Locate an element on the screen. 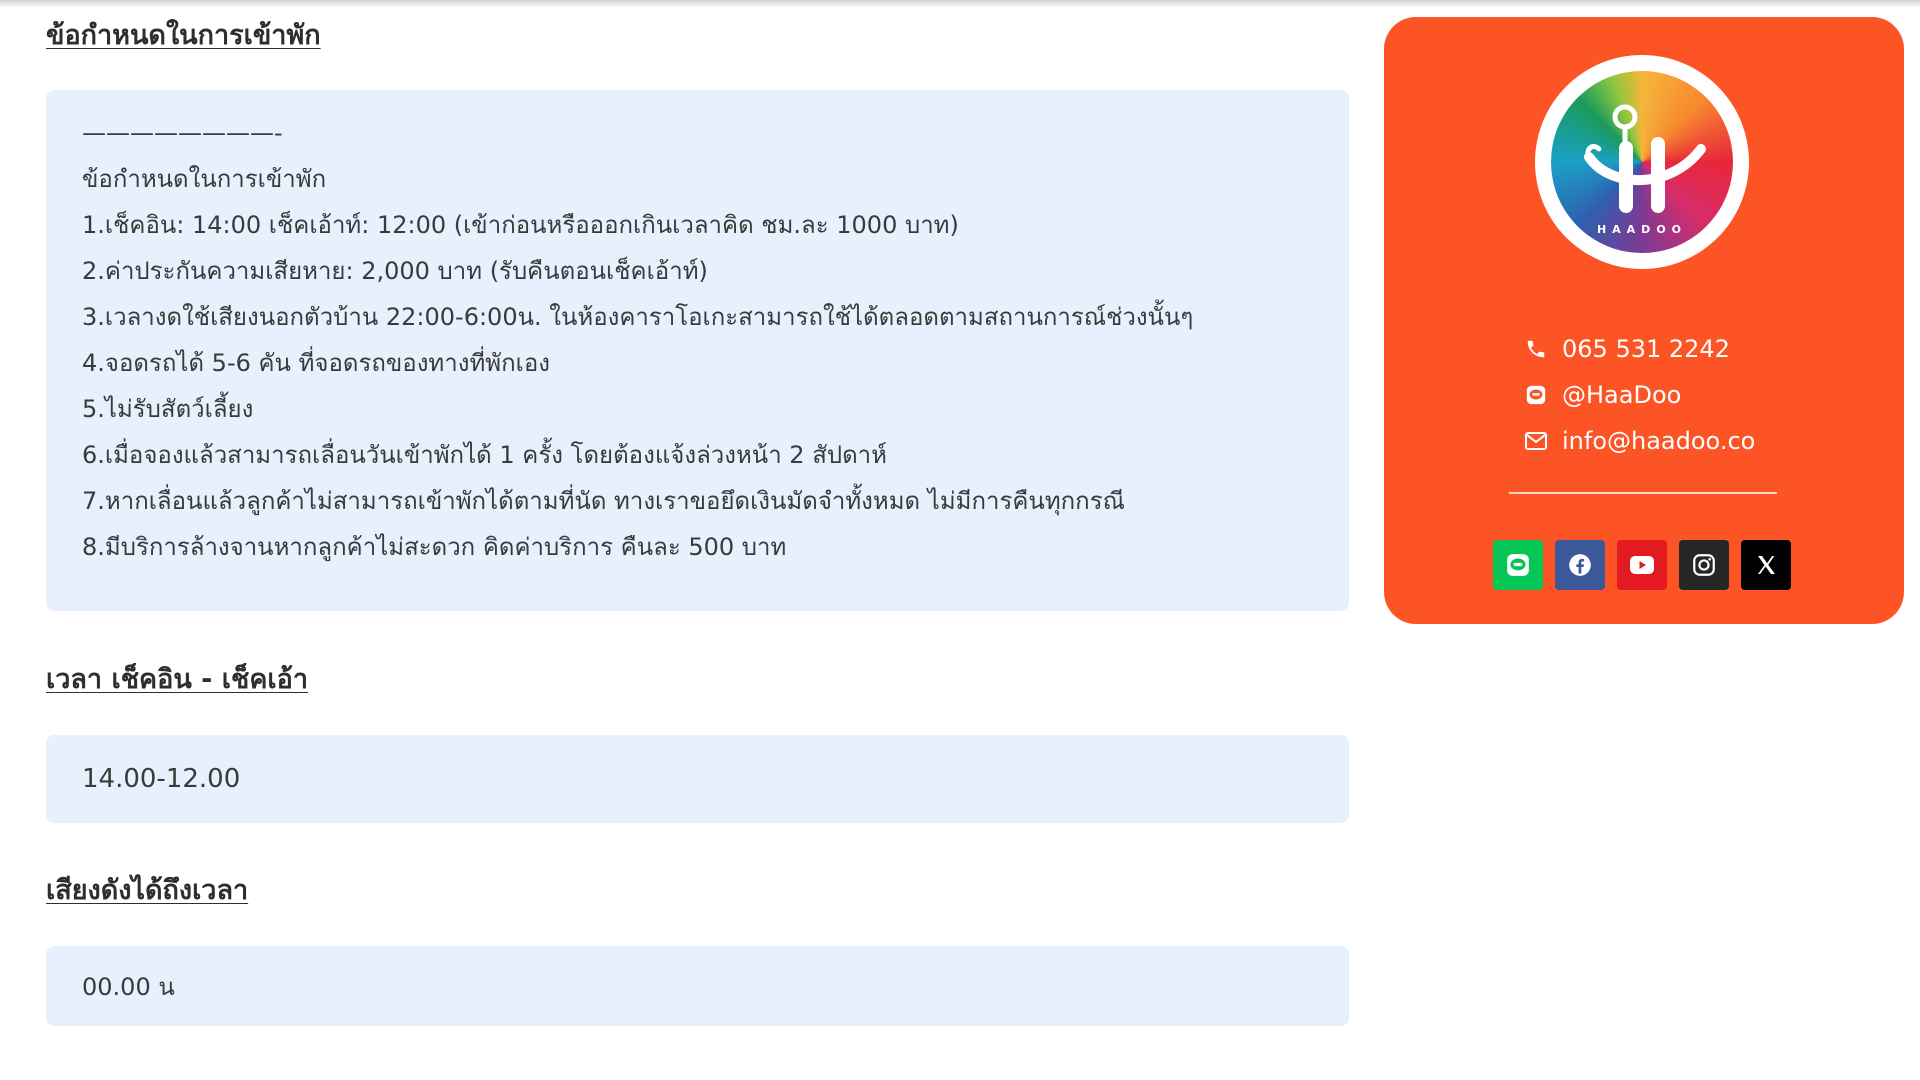  noise-title: เสียงดังได้ถึงเวลา is located at coordinates (147, 890).